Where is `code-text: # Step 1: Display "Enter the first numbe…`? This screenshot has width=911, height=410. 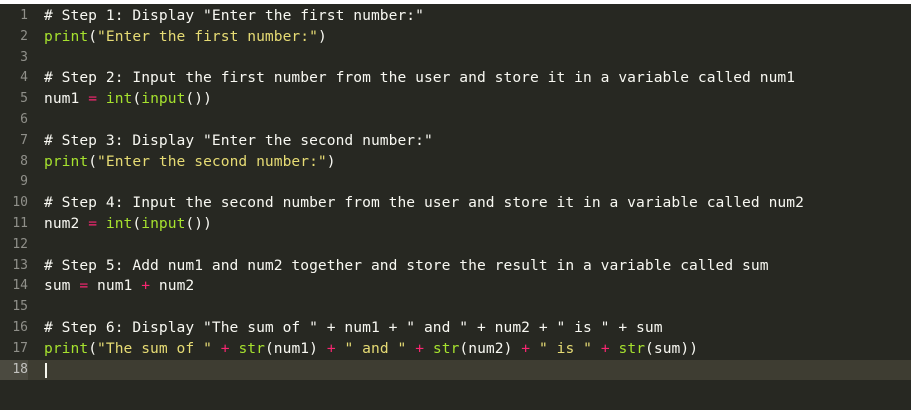 code-text: # Step 1: Display "Enter the first numbe… is located at coordinates (234, 16).